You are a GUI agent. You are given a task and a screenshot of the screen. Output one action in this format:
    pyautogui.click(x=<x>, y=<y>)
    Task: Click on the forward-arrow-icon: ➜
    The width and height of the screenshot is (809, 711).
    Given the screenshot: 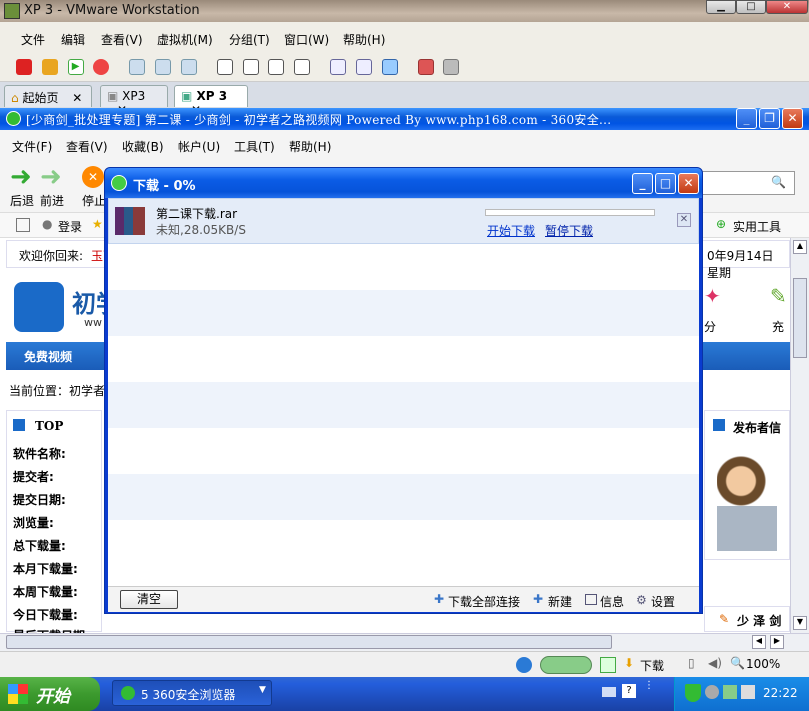 What is the action you would take?
    pyautogui.click(x=51, y=177)
    